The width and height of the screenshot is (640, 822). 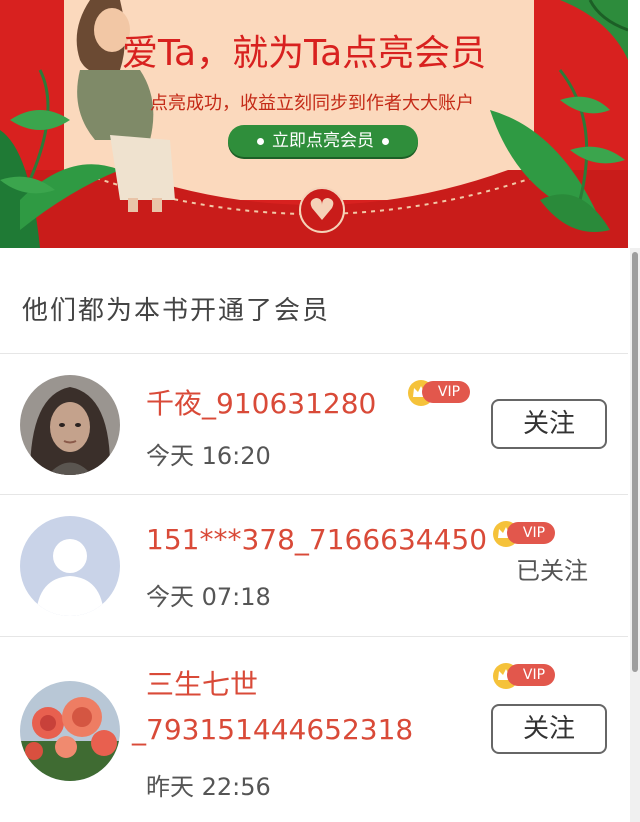 I want to click on member-name-line2: _793151444652318, so click(x=272, y=729).